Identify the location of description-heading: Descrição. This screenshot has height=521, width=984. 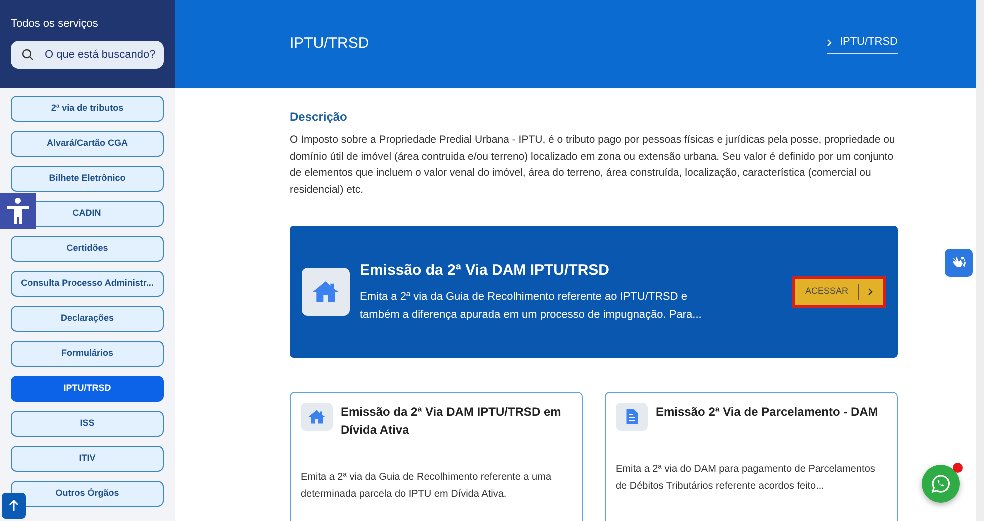
(319, 117).